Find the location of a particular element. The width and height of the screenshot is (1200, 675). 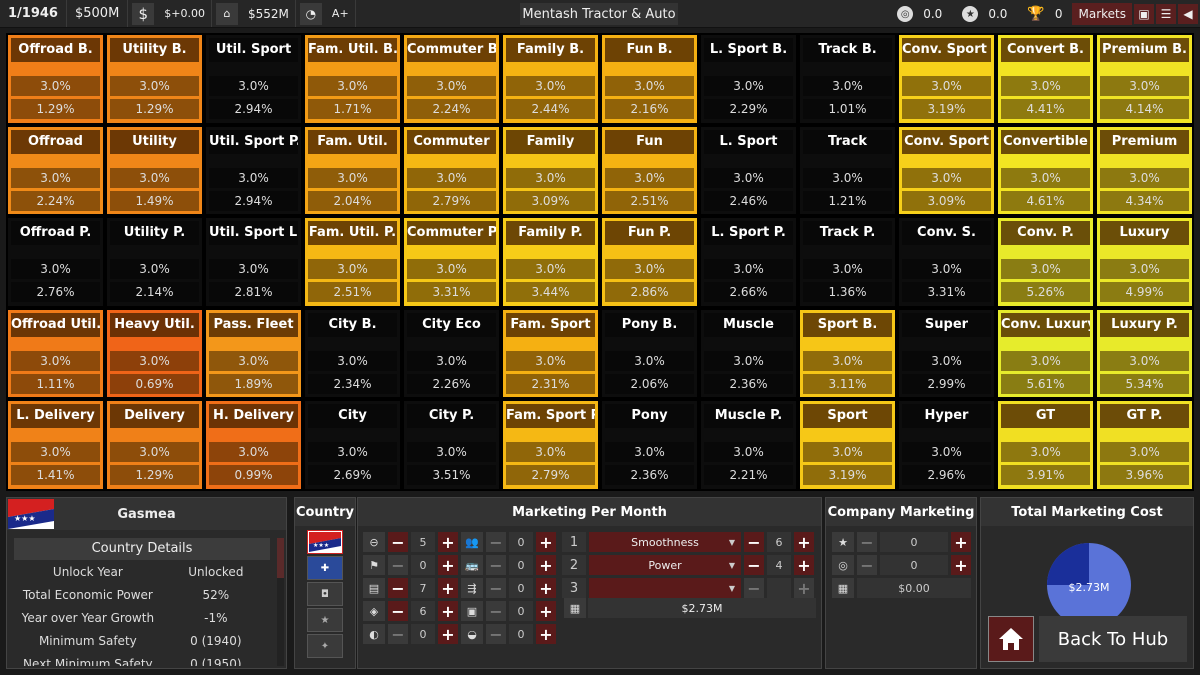

market-cell: Premium 3.0% 4.34% is located at coordinates (1144, 170).